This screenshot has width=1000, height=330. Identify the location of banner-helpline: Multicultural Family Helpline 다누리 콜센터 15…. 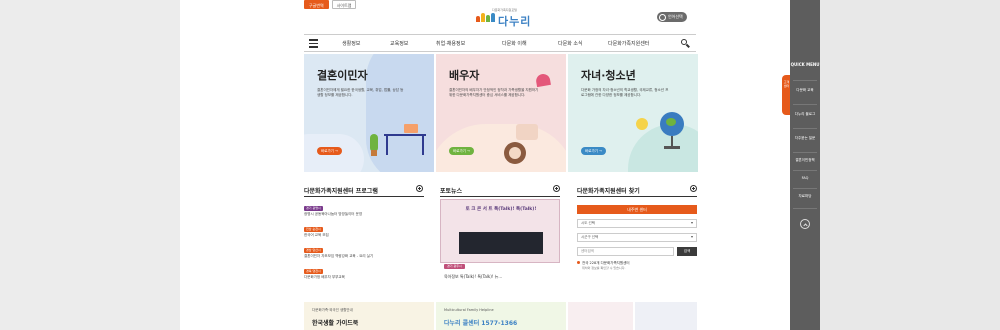
(501, 316).